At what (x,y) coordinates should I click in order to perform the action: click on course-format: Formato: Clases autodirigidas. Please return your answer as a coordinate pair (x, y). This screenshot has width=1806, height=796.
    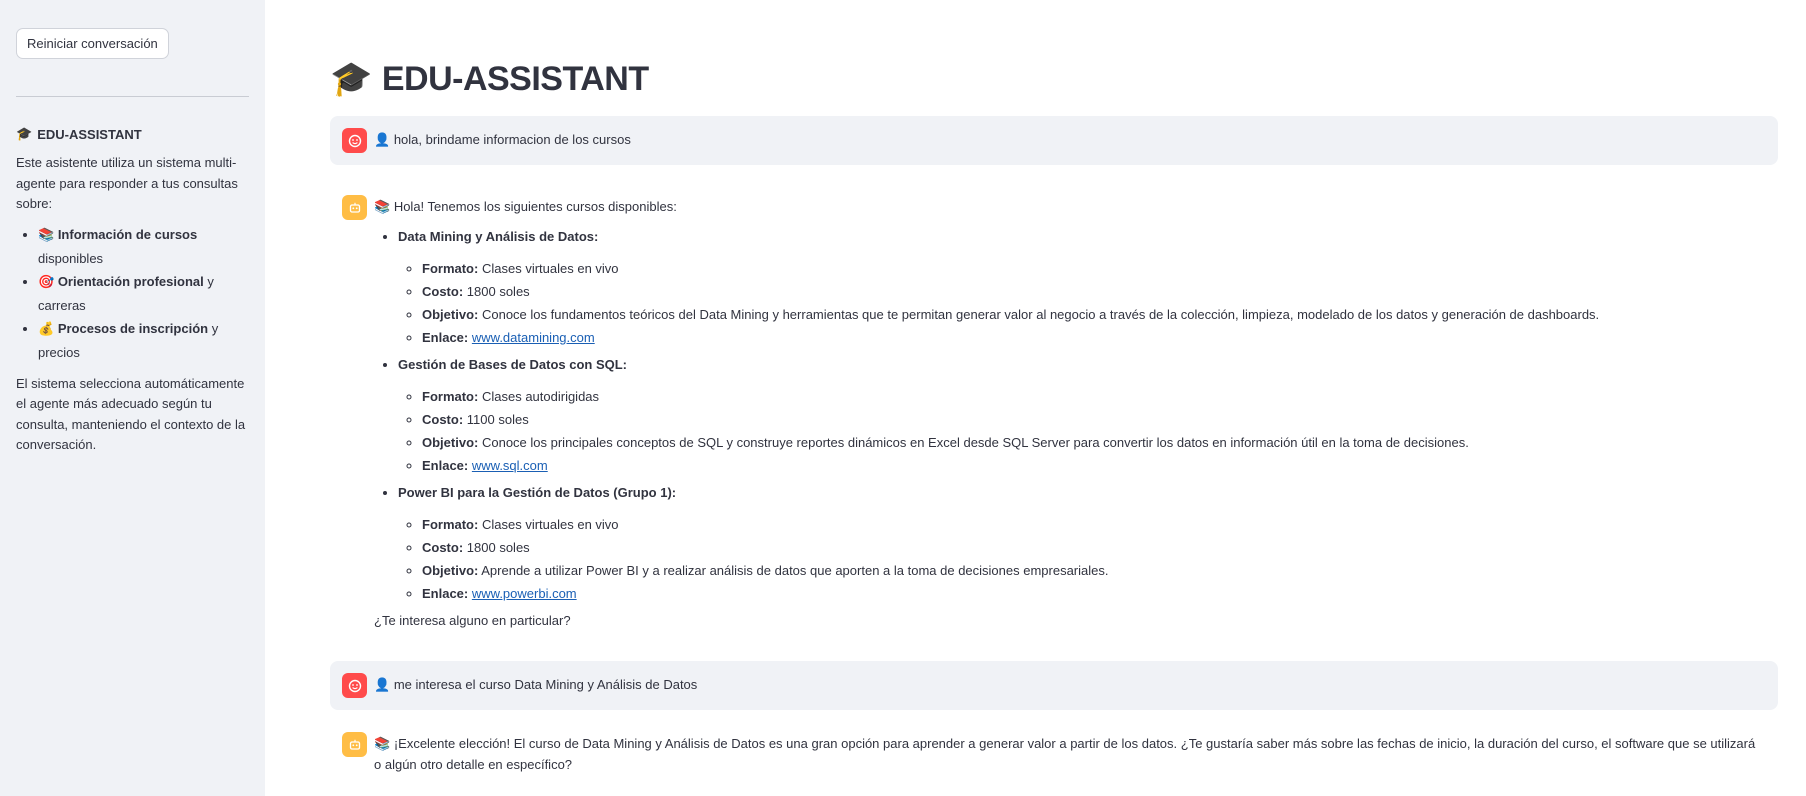
    Looking at the image, I should click on (1010, 396).